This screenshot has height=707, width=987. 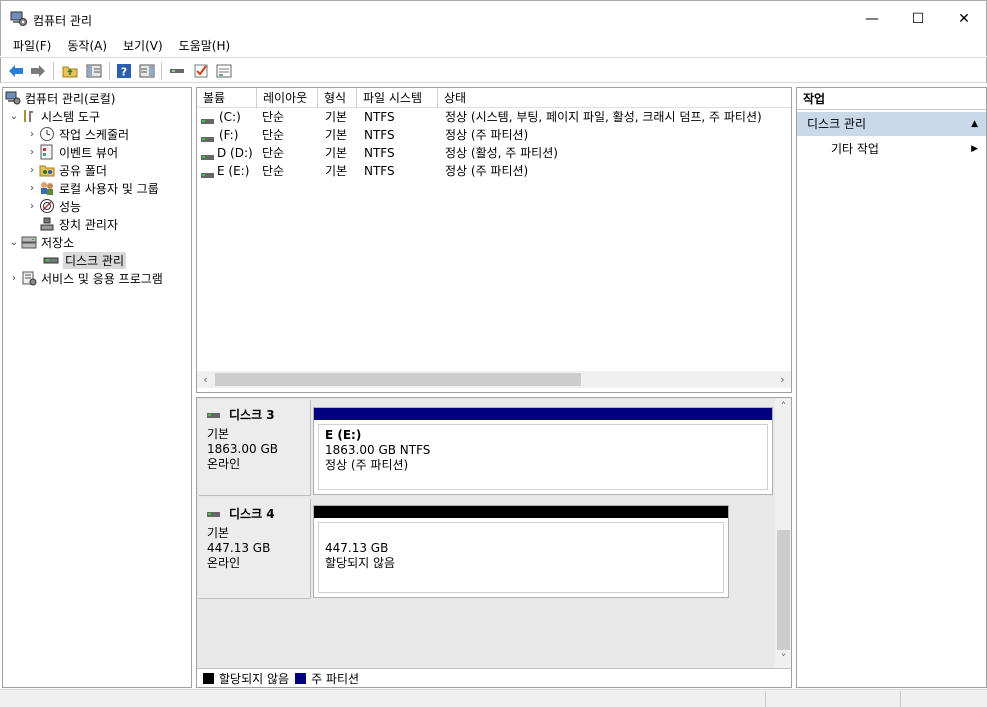 I want to click on minimize-button: —, so click(x=872, y=19).